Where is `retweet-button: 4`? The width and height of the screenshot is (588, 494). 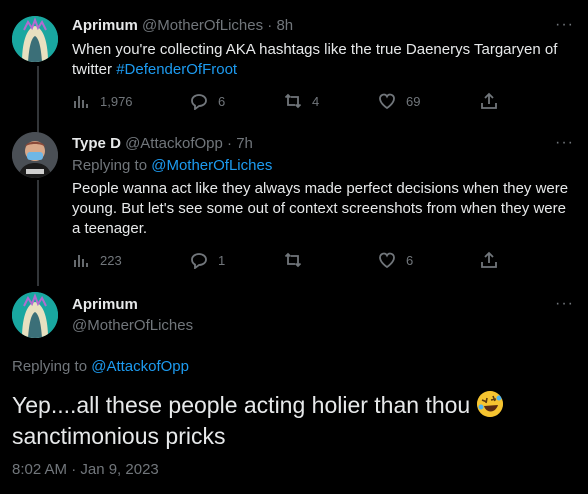
retweet-button: 4 is located at coordinates (301, 101).